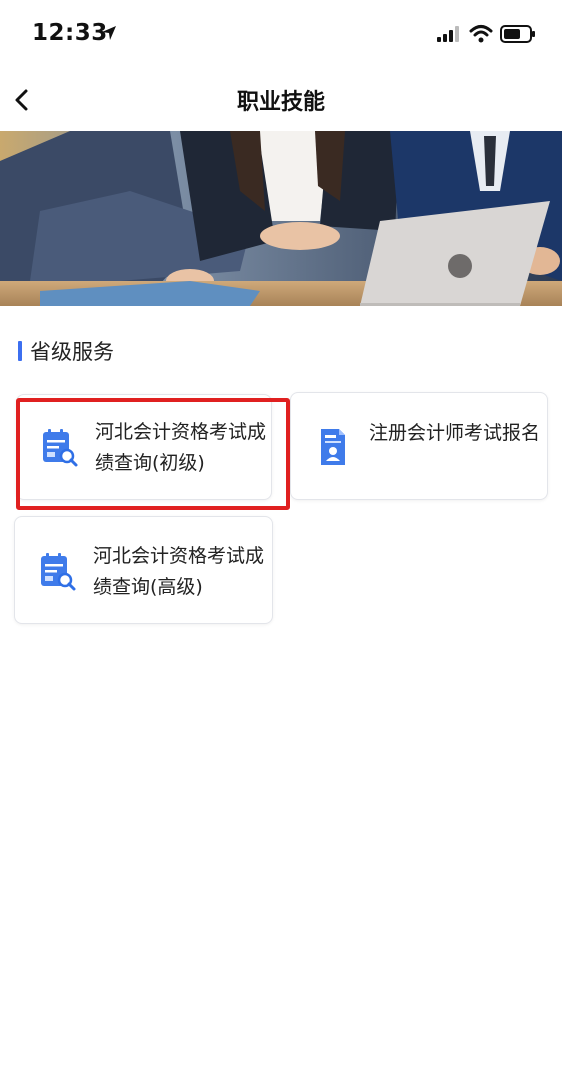  Describe the element at coordinates (181, 447) in the screenshot. I see `service-card-label: 河北会计资格考试成绩查询(初级)` at that location.